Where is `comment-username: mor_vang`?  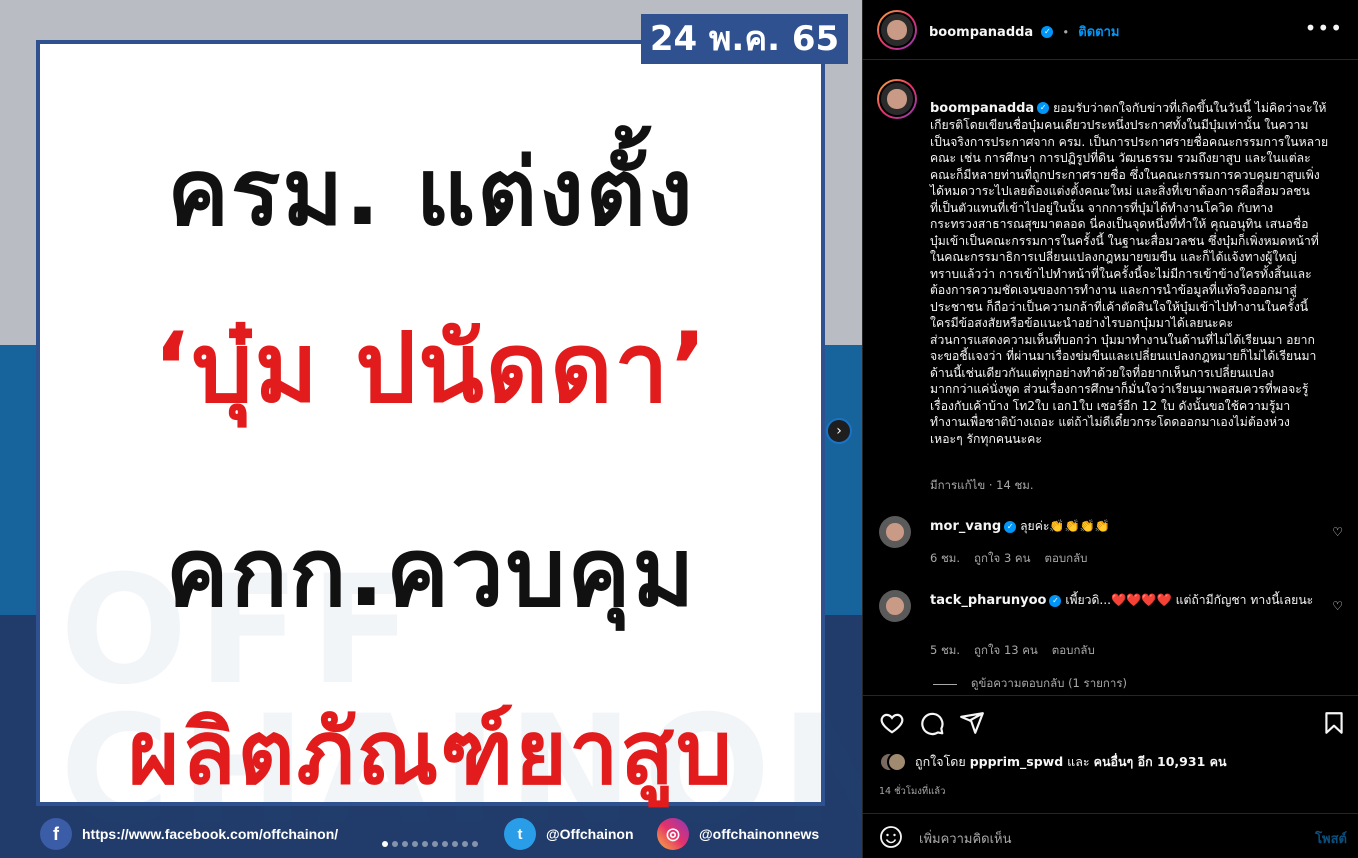 comment-username: mor_vang is located at coordinates (965, 526).